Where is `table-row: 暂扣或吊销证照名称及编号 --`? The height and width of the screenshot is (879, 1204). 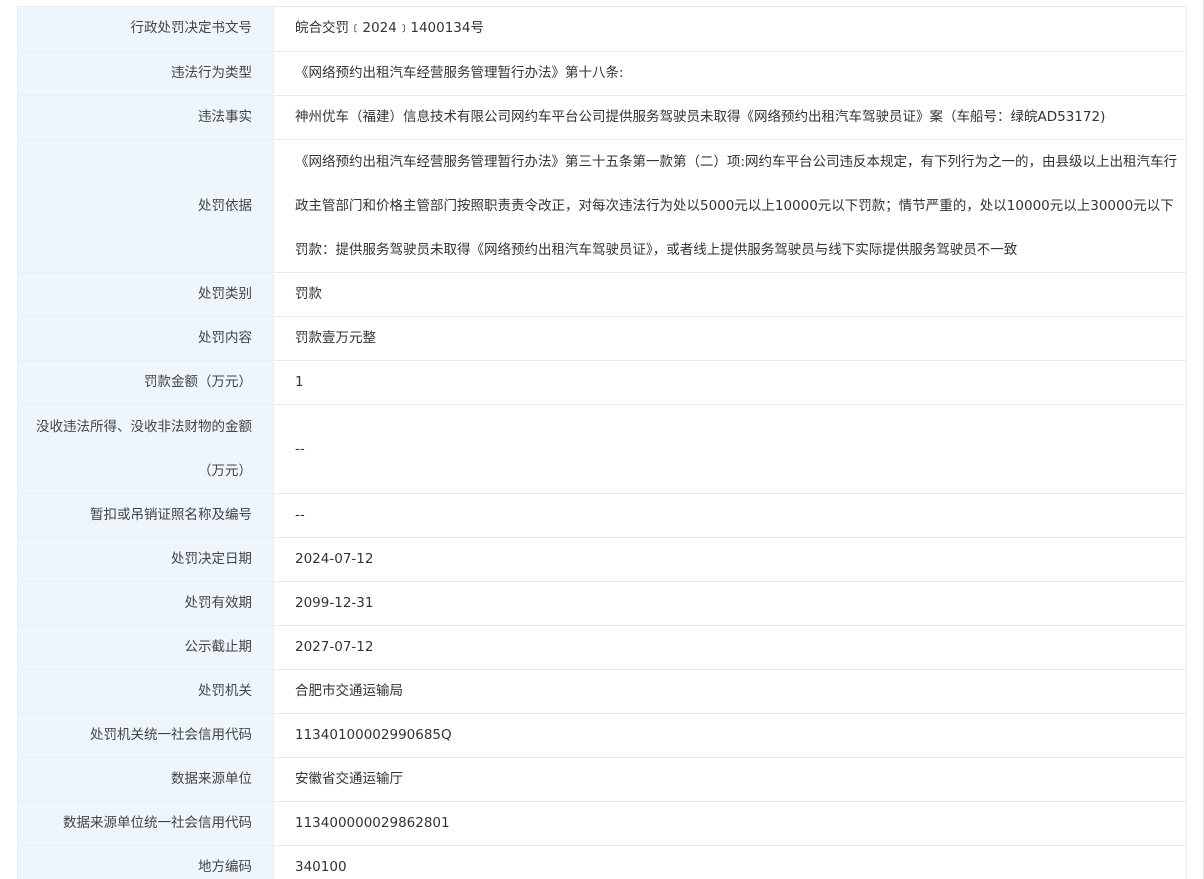 table-row: 暂扣或吊销证照名称及编号 -- is located at coordinates (602, 515).